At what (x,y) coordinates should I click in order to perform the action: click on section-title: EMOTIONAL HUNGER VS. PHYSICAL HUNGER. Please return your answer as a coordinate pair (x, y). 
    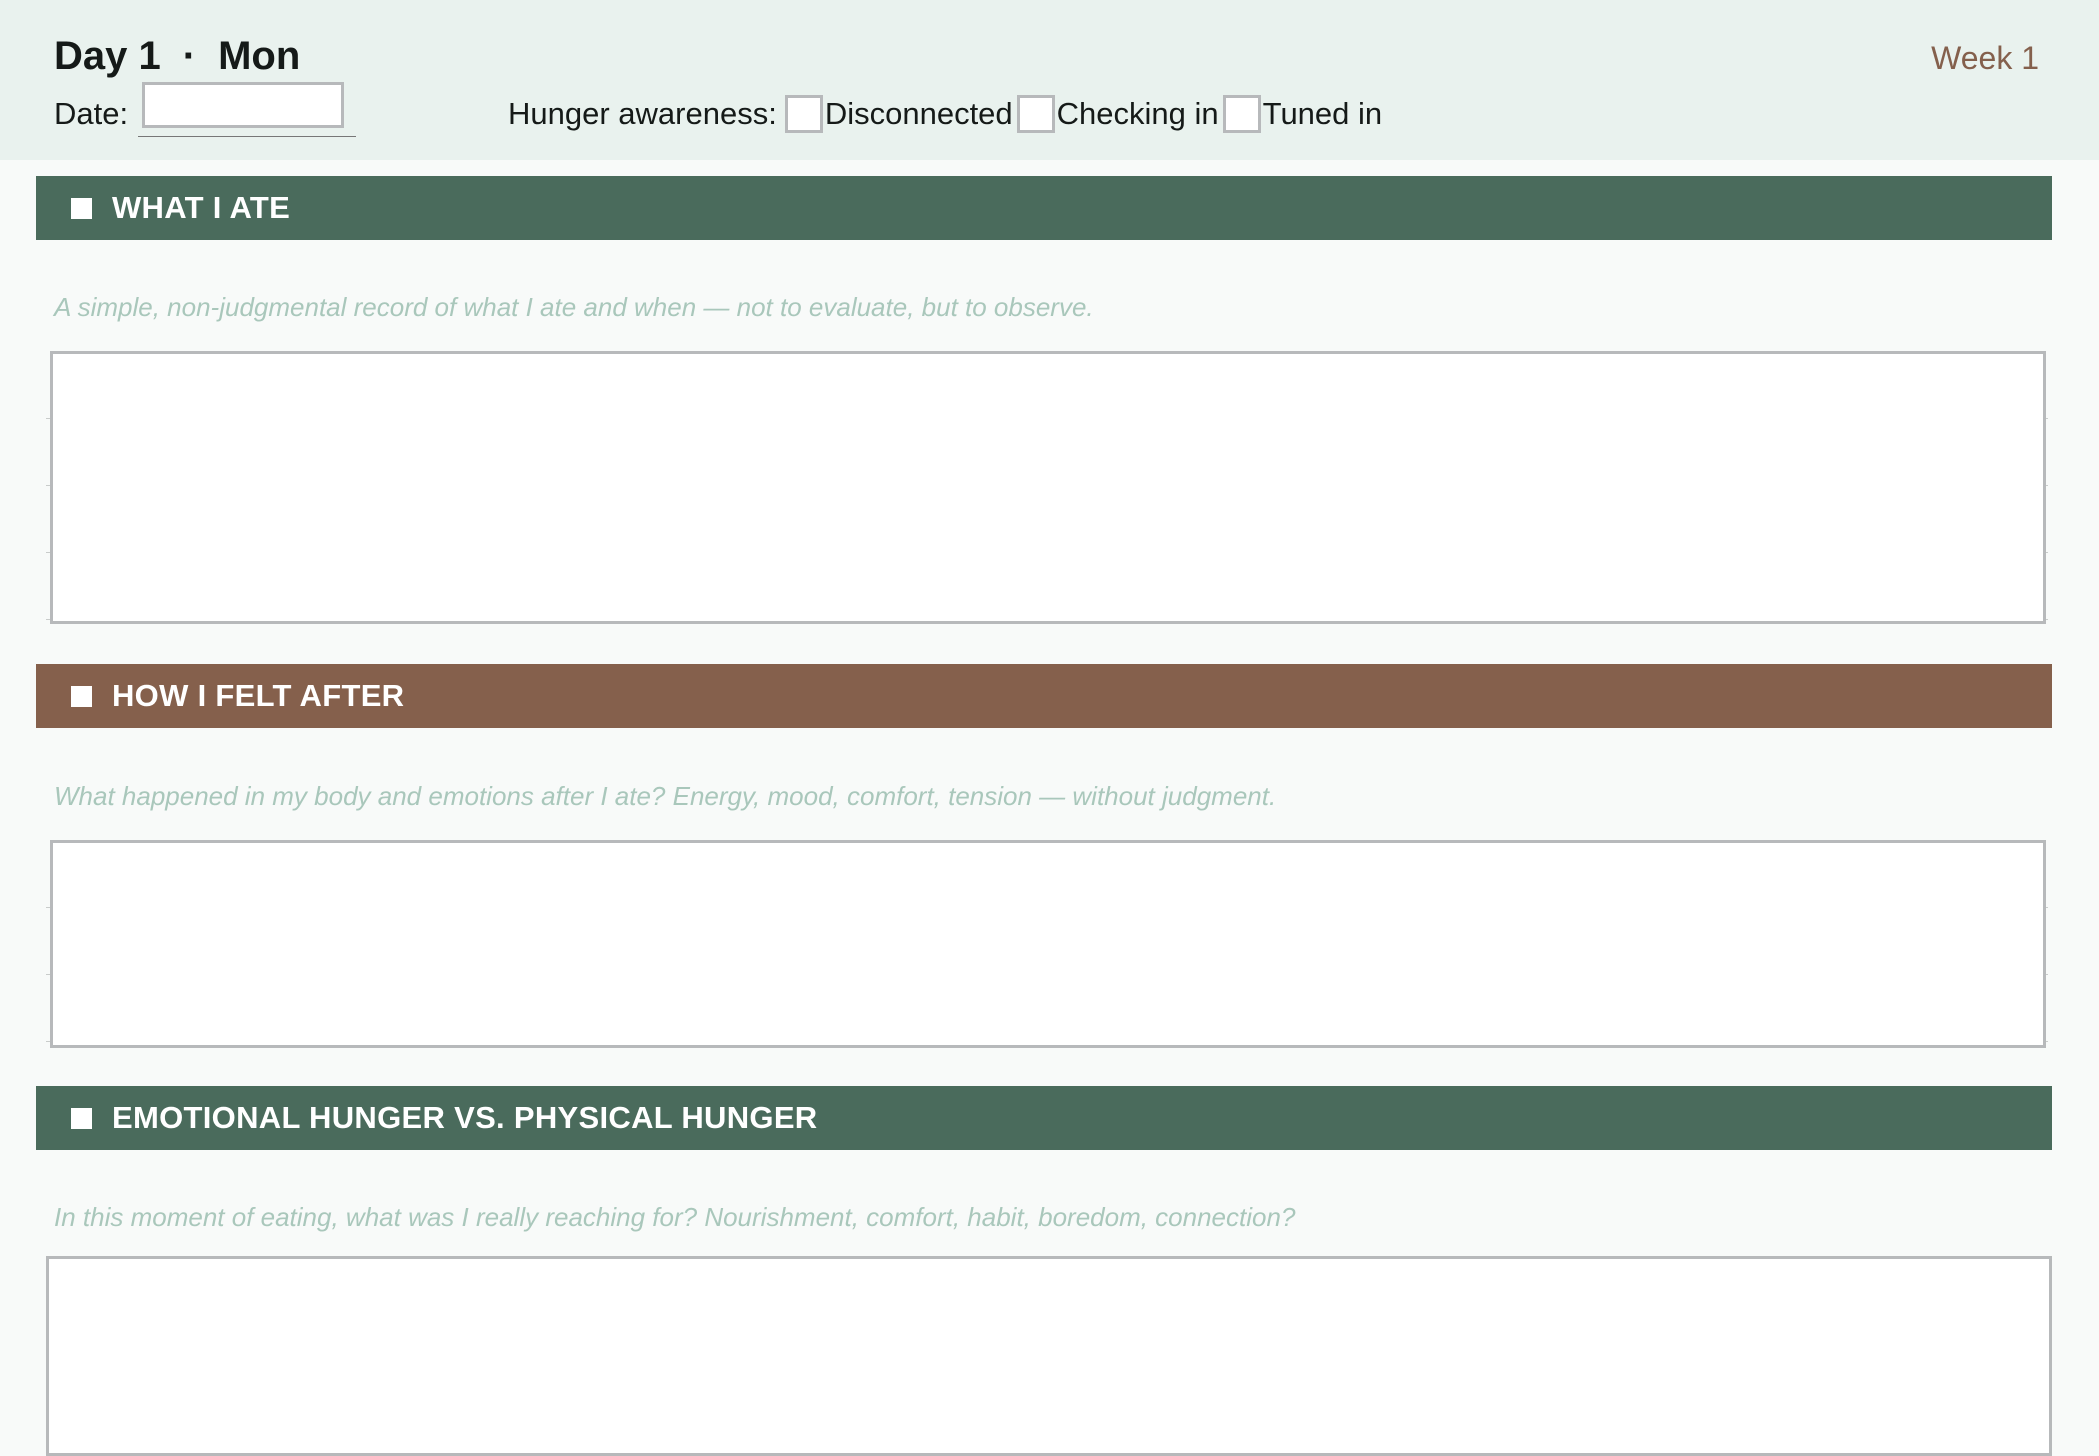
    Looking at the image, I should click on (465, 1117).